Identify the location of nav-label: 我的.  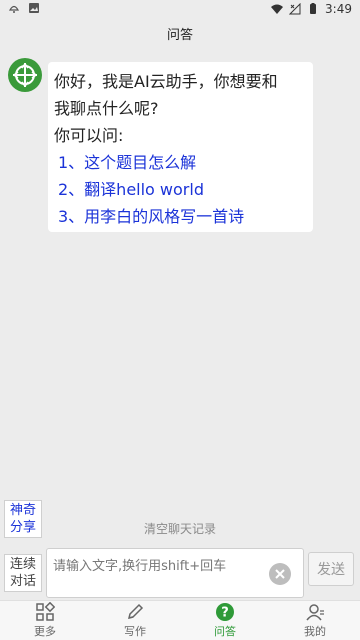
(315, 631).